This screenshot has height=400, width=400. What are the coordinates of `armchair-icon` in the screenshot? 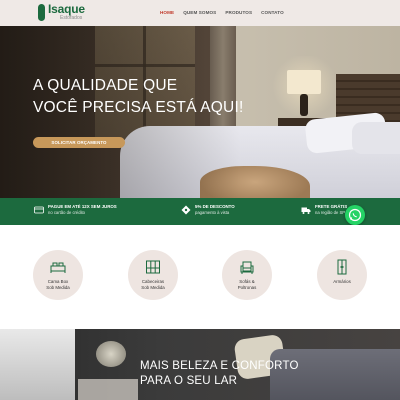 It's located at (247, 267).